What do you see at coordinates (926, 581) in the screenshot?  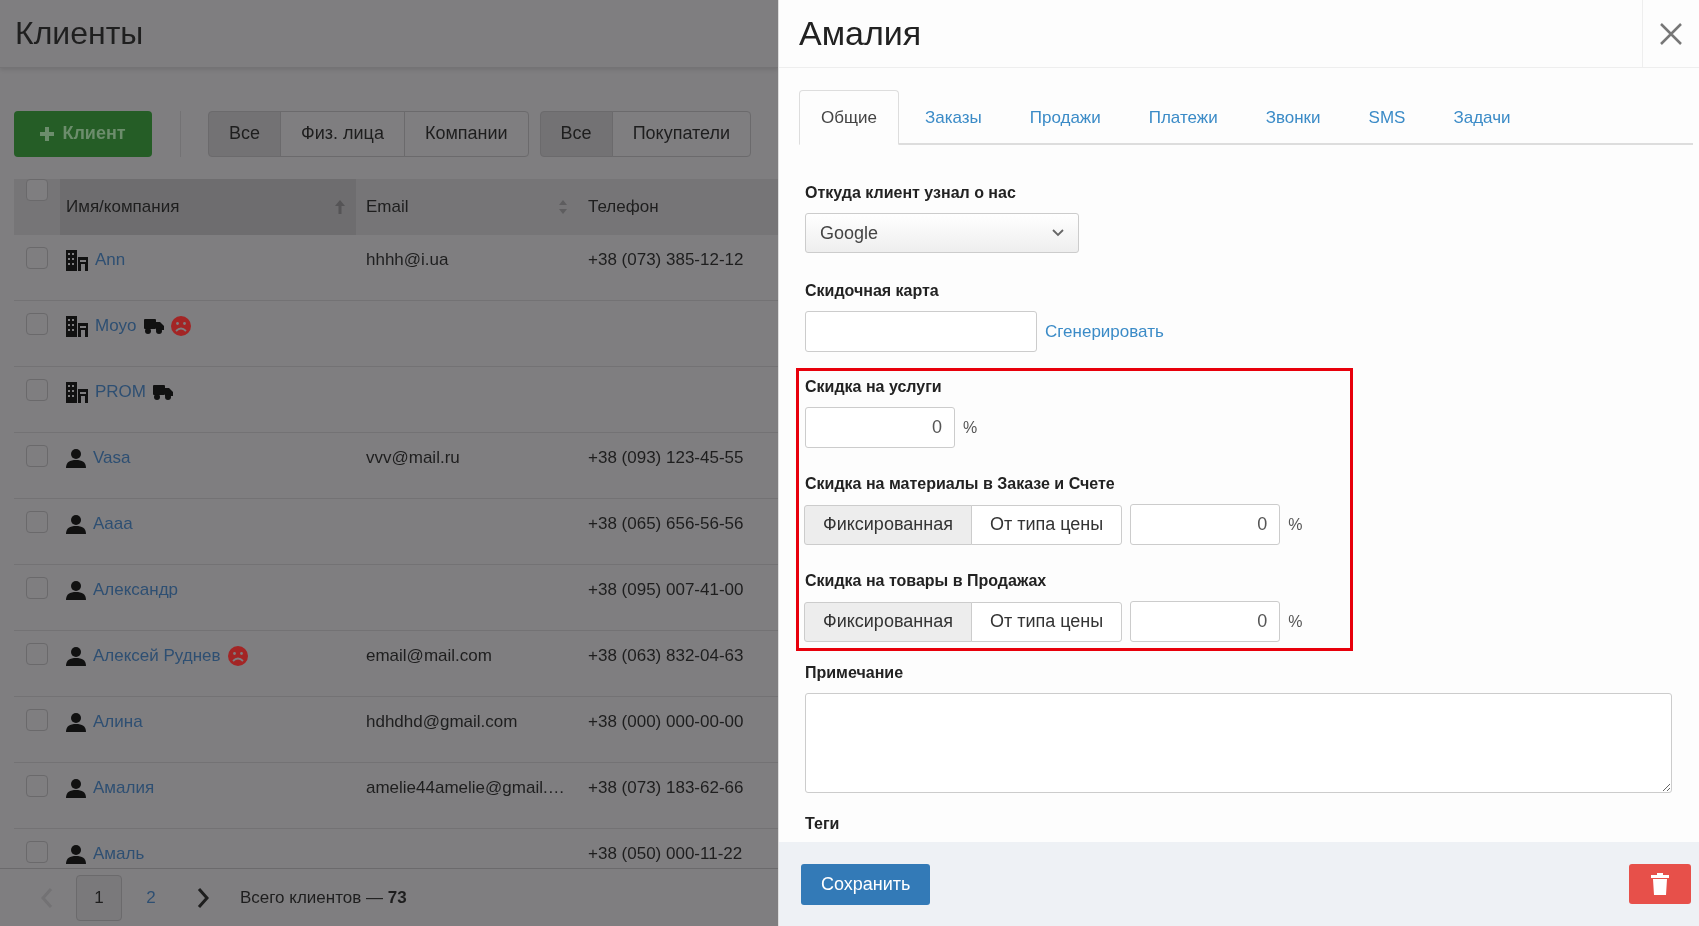 I see `field-label: Скидка на товары в Продажах` at bounding box center [926, 581].